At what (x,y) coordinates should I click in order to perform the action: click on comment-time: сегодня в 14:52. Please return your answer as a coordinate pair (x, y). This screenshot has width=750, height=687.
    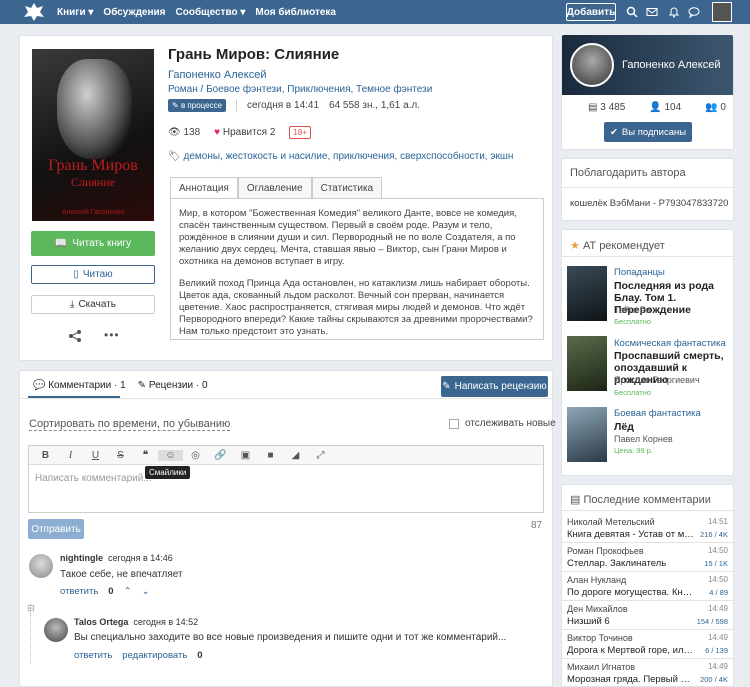
    Looking at the image, I should click on (166, 622).